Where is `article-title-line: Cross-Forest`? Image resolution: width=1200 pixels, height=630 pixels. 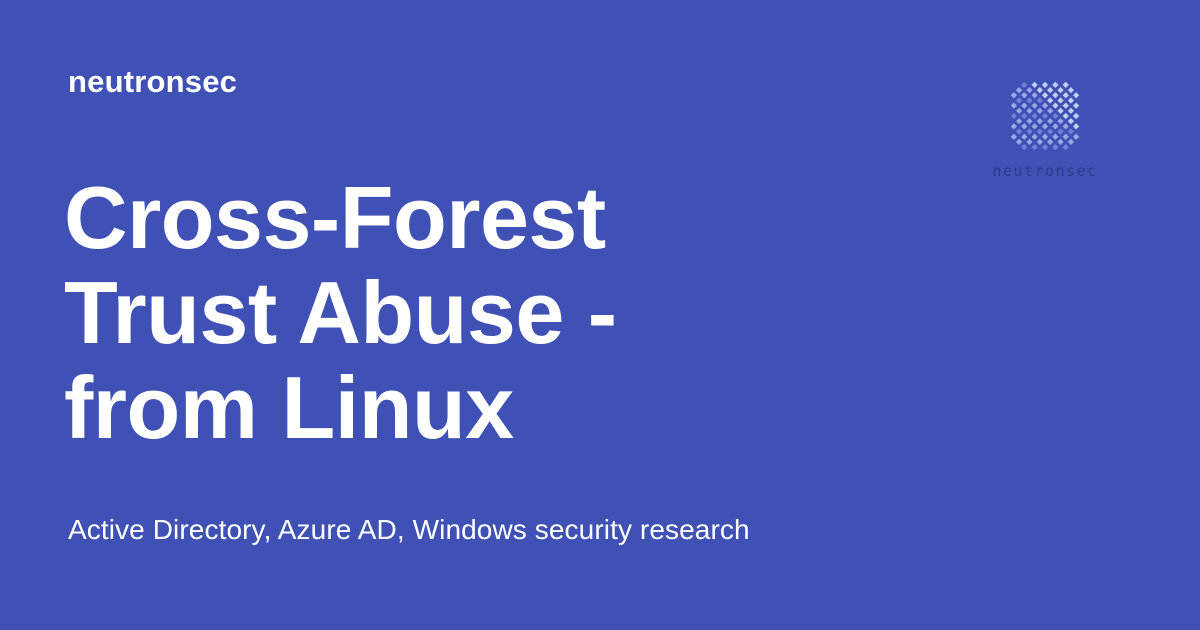 article-title-line: Cross-Forest is located at coordinates (335, 217).